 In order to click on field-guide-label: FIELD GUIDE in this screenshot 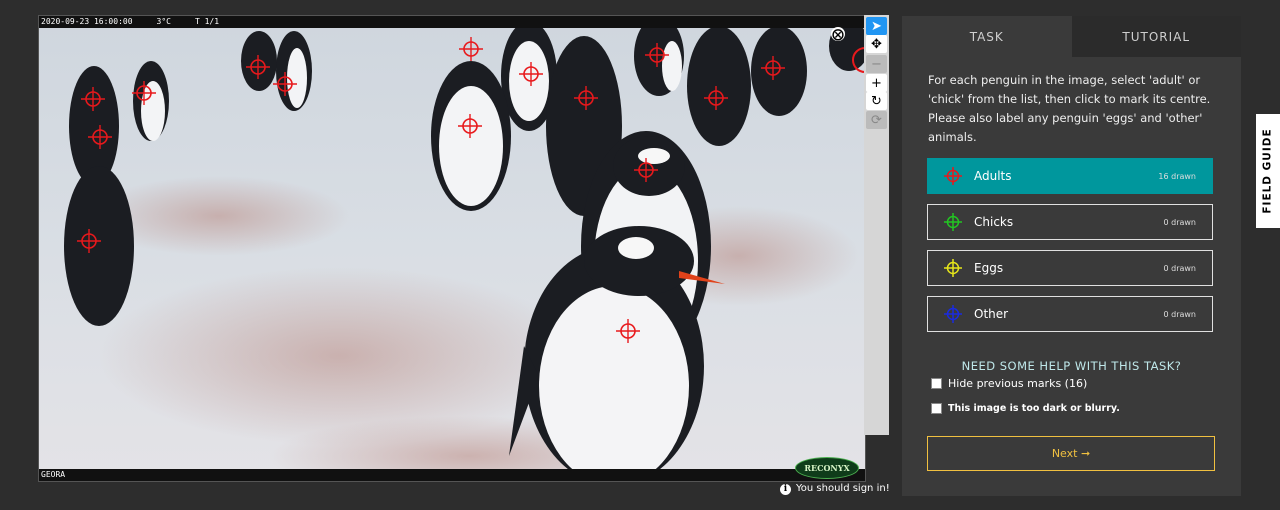, I will do `click(1268, 171)`.